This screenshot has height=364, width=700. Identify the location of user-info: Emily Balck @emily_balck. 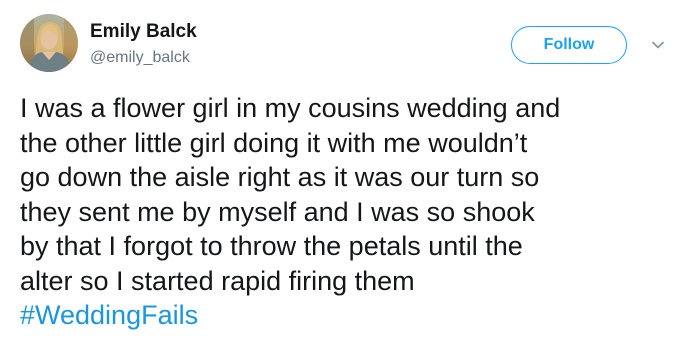
(143, 44).